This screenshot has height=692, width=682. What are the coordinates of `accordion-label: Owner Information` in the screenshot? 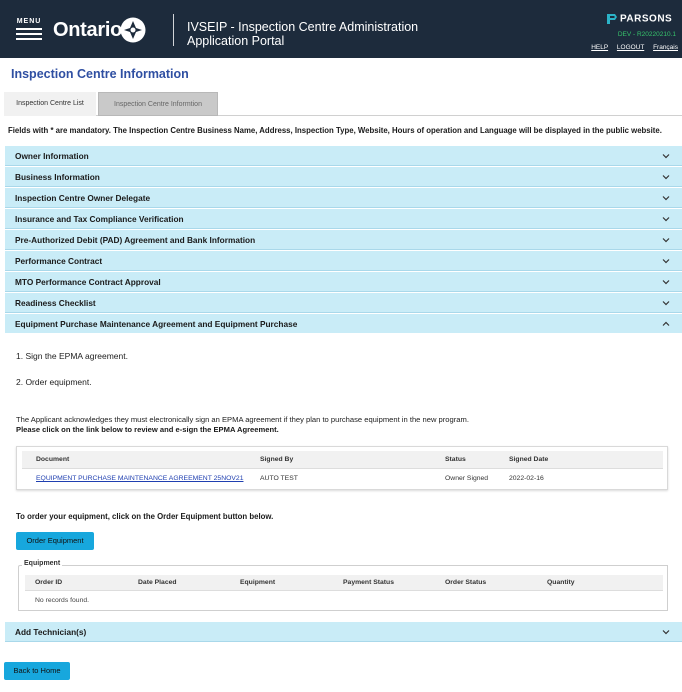 It's located at (52, 156).